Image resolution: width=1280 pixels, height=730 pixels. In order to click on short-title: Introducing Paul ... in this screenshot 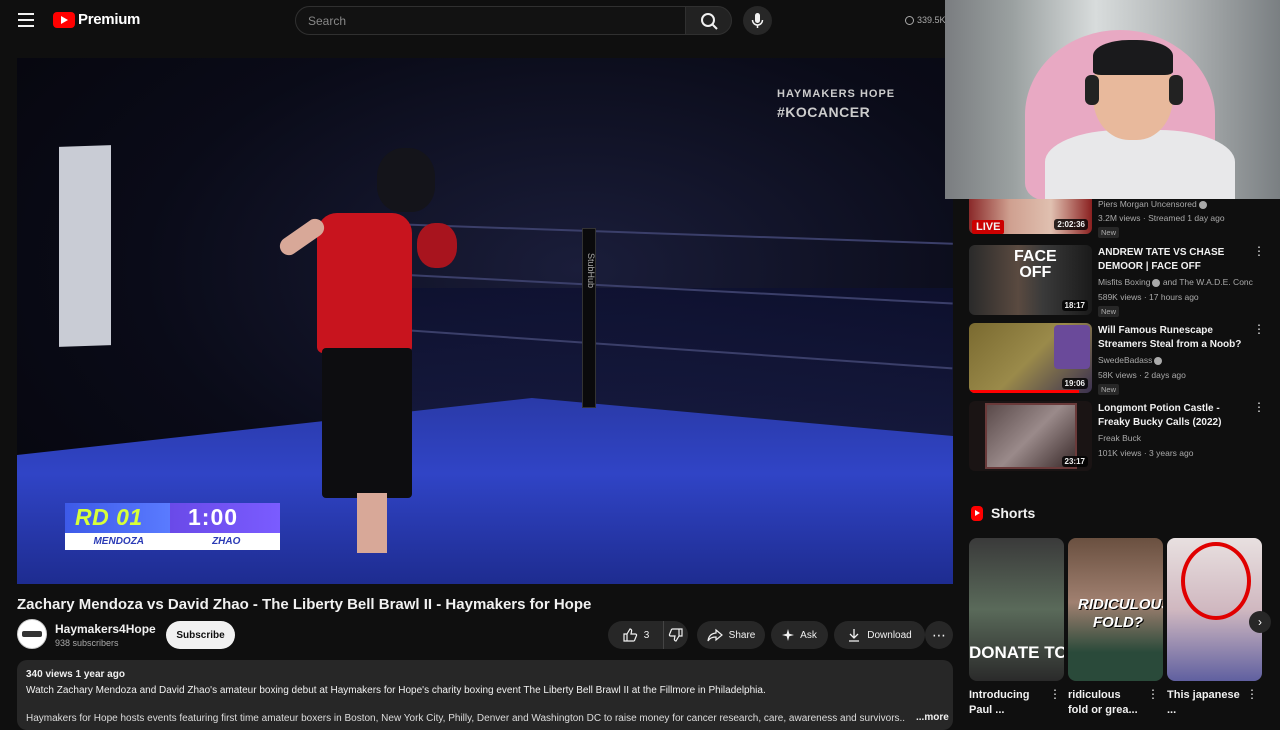, I will do `click(1006, 703)`.